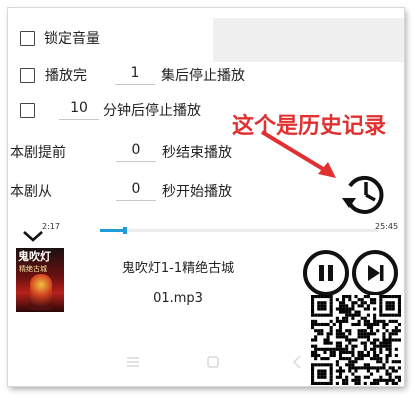 Image resolution: width=413 pixels, height=396 pixels. What do you see at coordinates (33, 269) in the screenshot?
I see `cover-subtitle: 精绝古城` at bounding box center [33, 269].